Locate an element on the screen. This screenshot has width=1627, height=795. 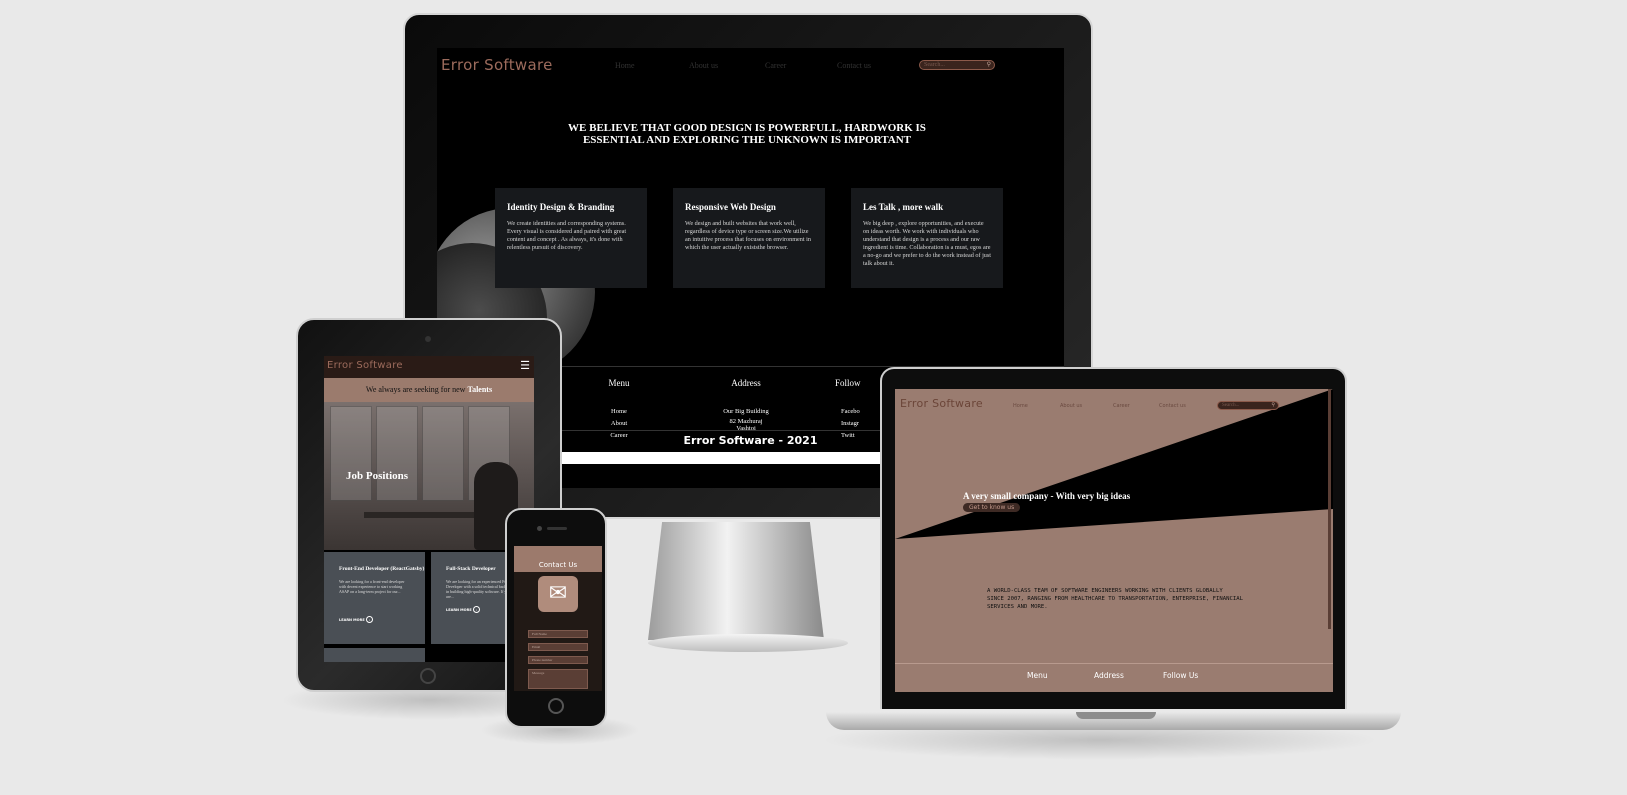
job-card is located at coordinates (374, 655).